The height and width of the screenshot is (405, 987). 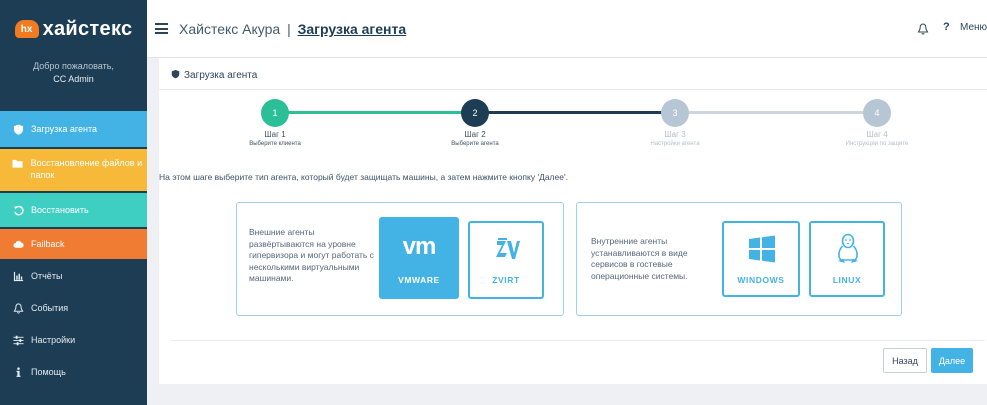 I want to click on windows-icon, so click(x=762, y=249).